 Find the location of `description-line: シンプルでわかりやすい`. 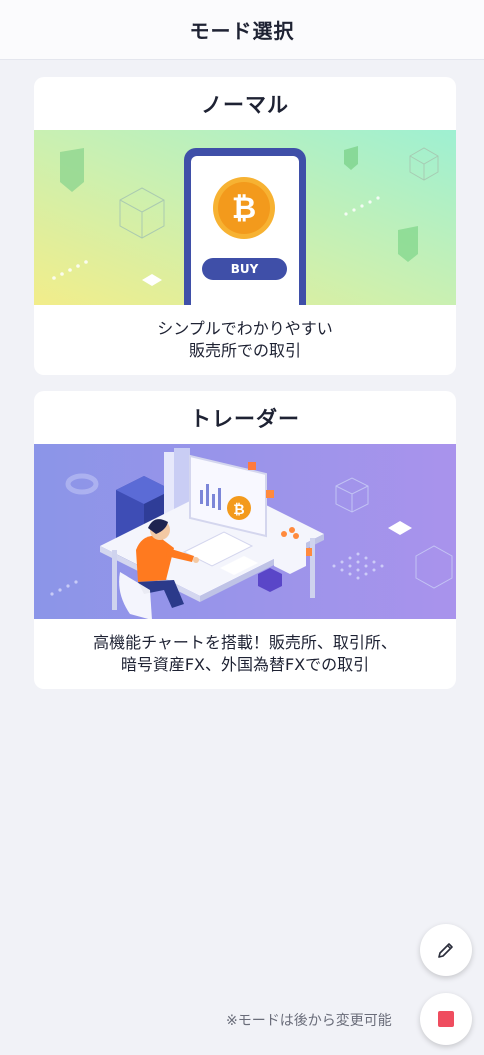

description-line: シンプルでわかりやすい is located at coordinates (245, 328).